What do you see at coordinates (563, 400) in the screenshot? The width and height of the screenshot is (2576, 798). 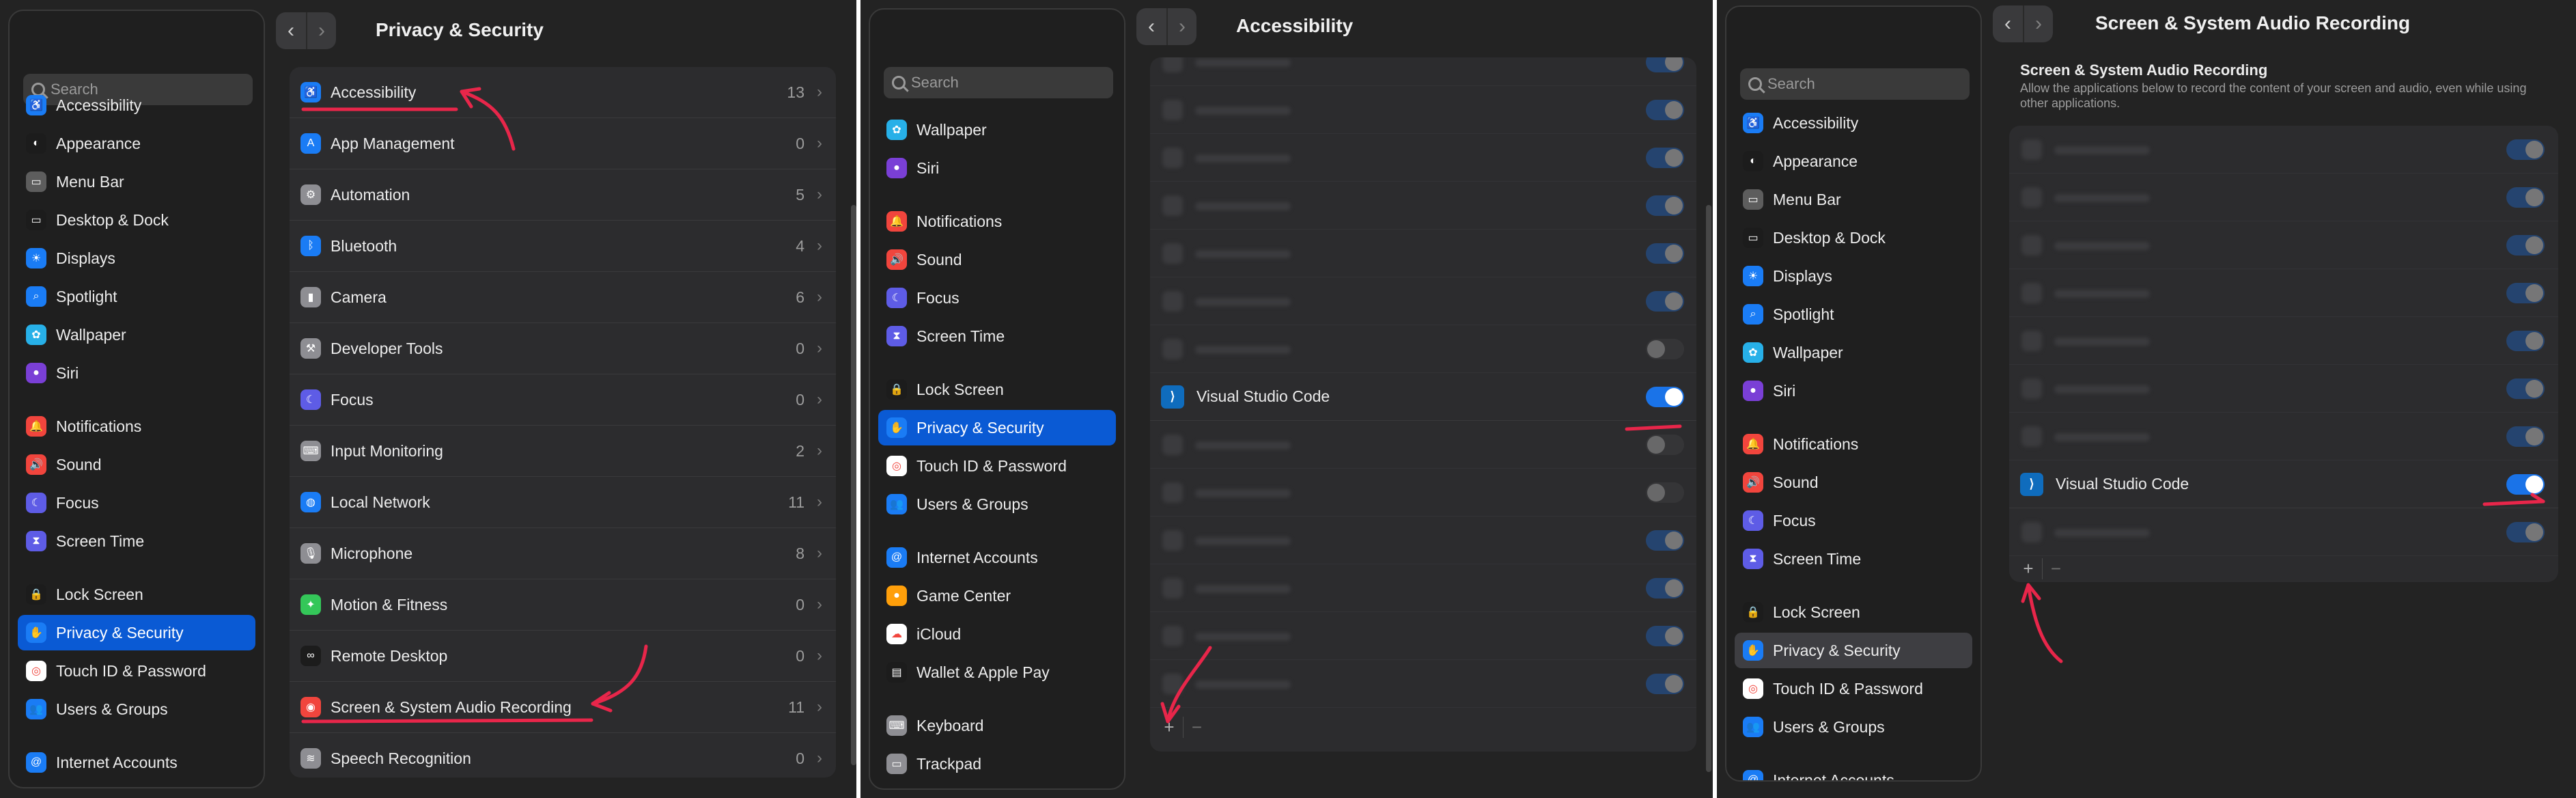 I see `privacy-list-row: ☾ Focus 0 ›` at bounding box center [563, 400].